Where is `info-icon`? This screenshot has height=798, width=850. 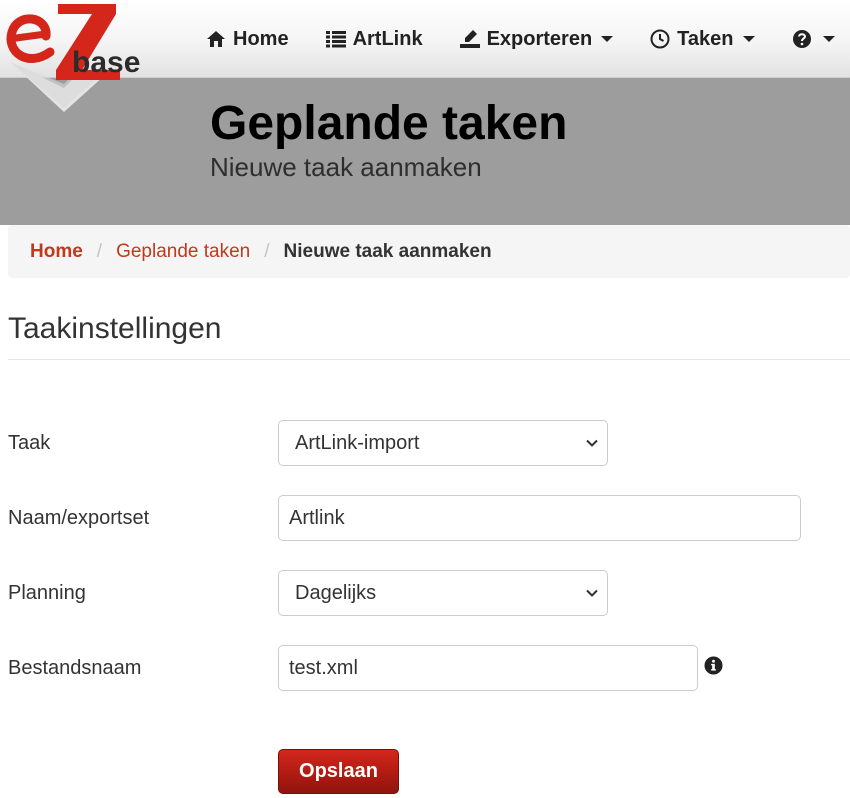 info-icon is located at coordinates (713, 665).